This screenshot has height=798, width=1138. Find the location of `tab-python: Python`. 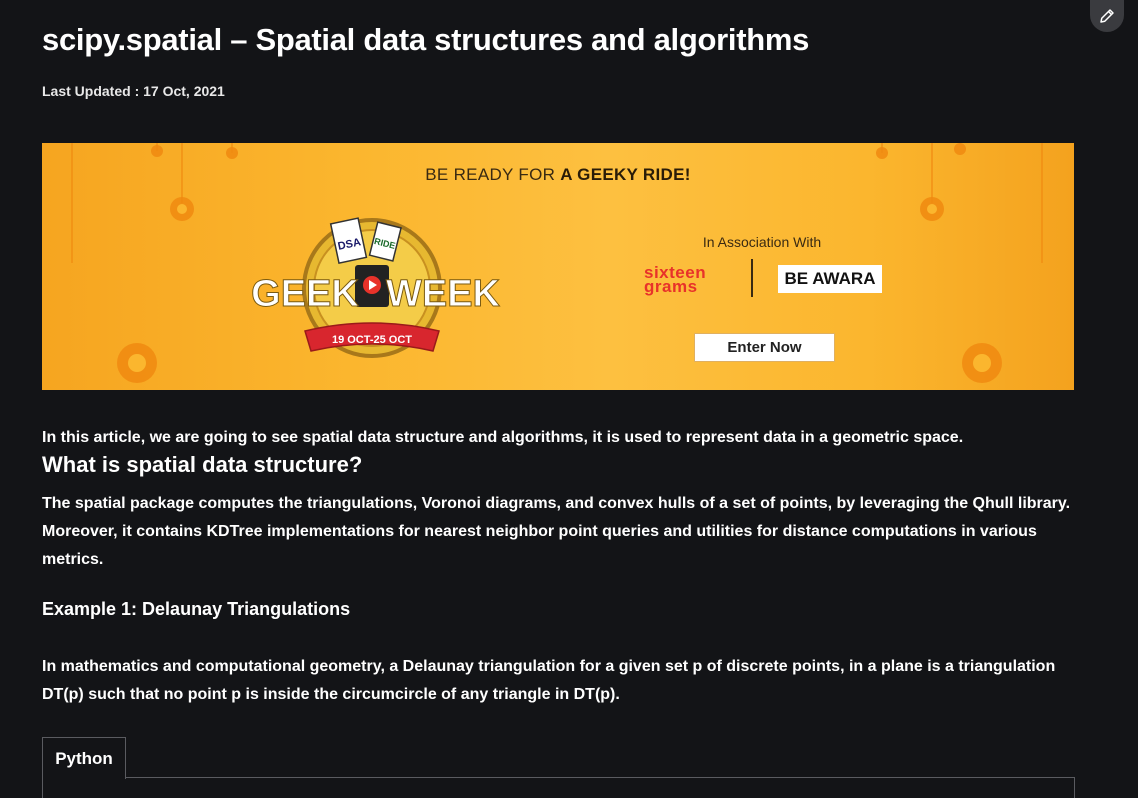

tab-python: Python is located at coordinates (84, 758).